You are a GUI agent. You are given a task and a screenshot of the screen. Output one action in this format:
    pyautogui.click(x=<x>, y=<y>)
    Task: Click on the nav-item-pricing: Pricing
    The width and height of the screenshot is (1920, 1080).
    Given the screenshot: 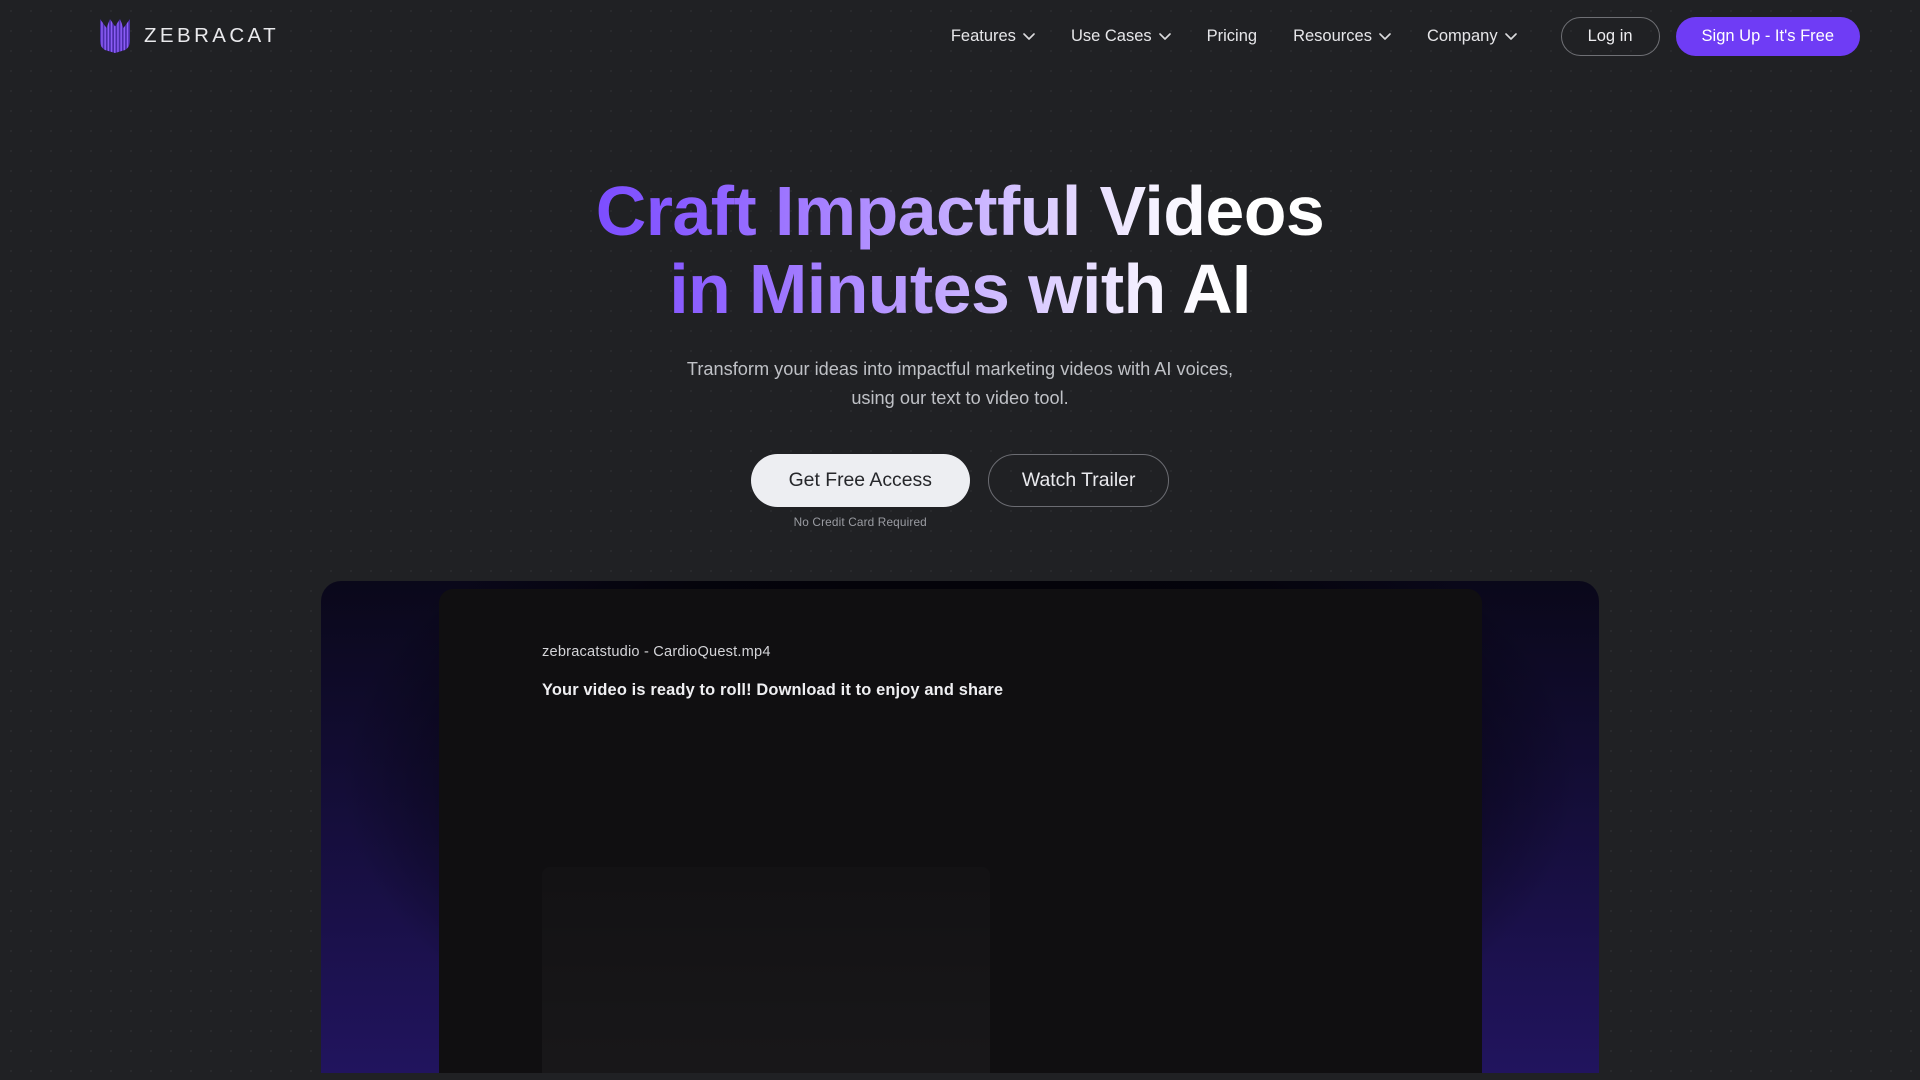 What is the action you would take?
    pyautogui.click(x=1232, y=36)
    